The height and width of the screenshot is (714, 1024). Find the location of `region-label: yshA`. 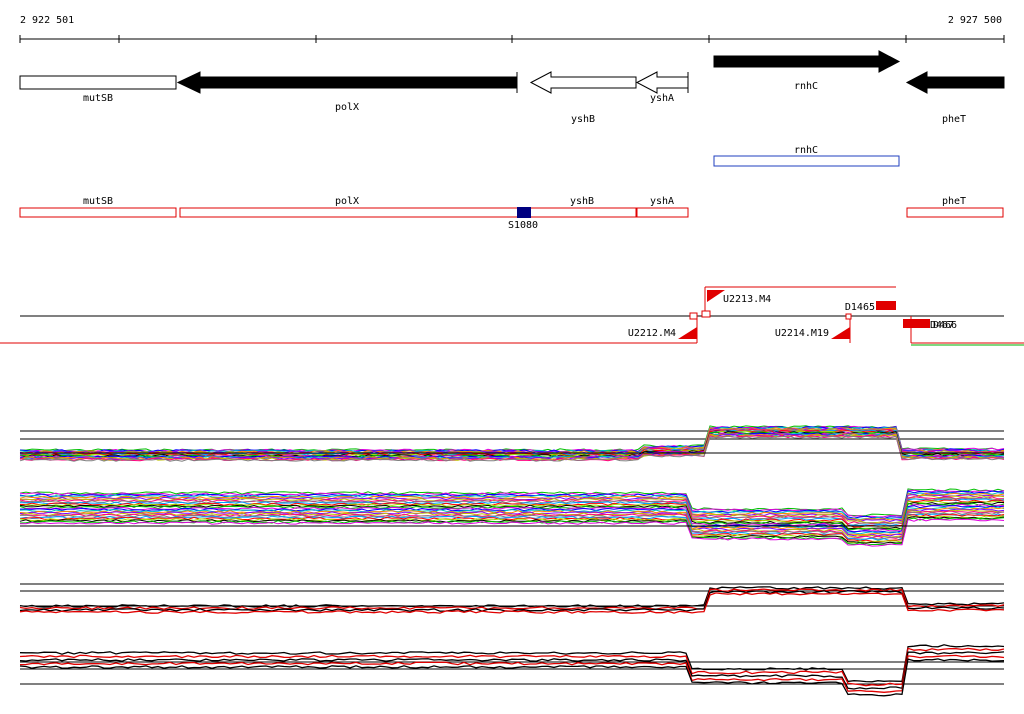

region-label: yshA is located at coordinates (662, 201).